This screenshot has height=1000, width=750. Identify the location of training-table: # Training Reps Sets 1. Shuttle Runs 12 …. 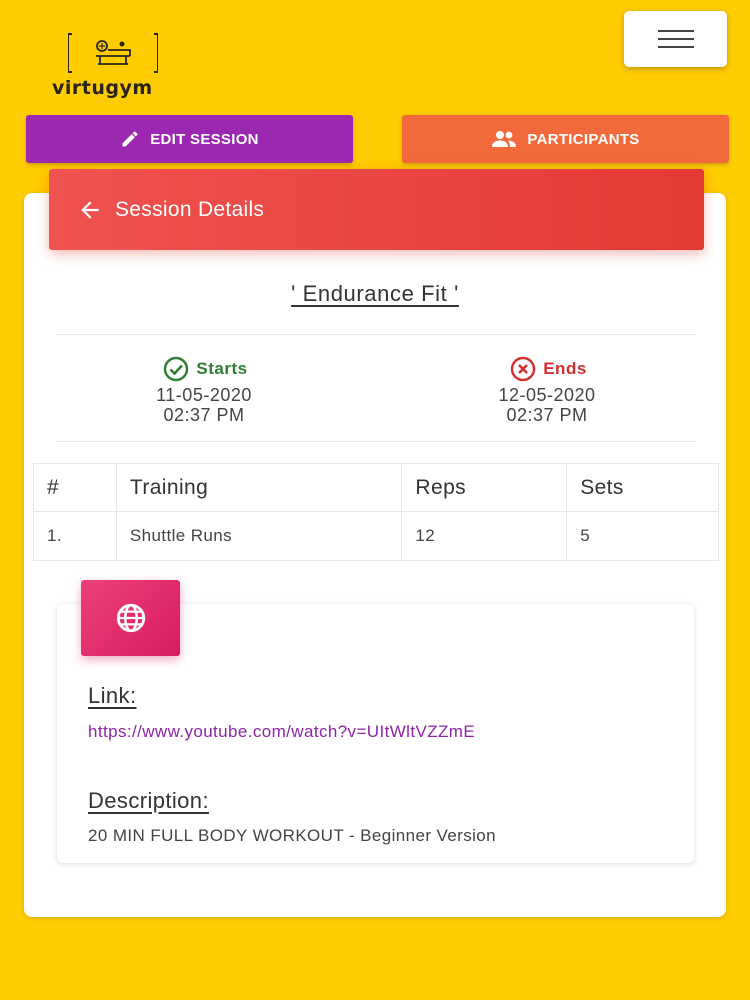
(376, 512).